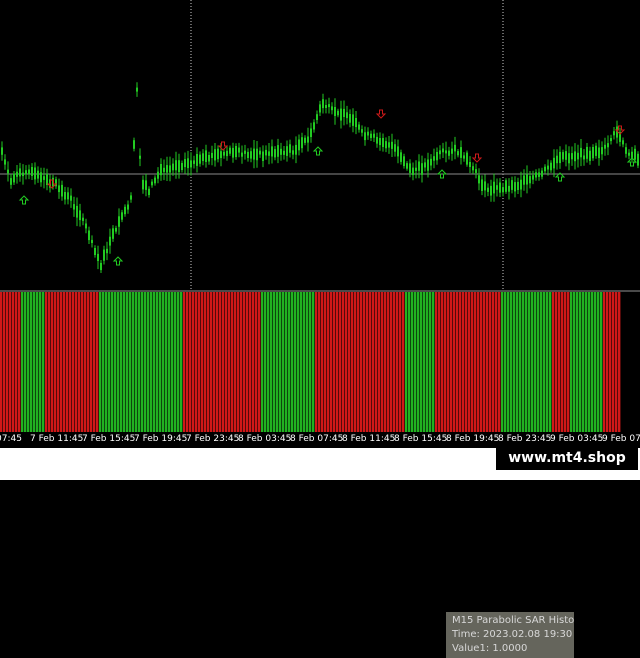 Image resolution: width=640 pixels, height=658 pixels. Describe the element at coordinates (317, 439) in the screenshot. I see `time-tick-label: 8 Feb 07:45` at that location.